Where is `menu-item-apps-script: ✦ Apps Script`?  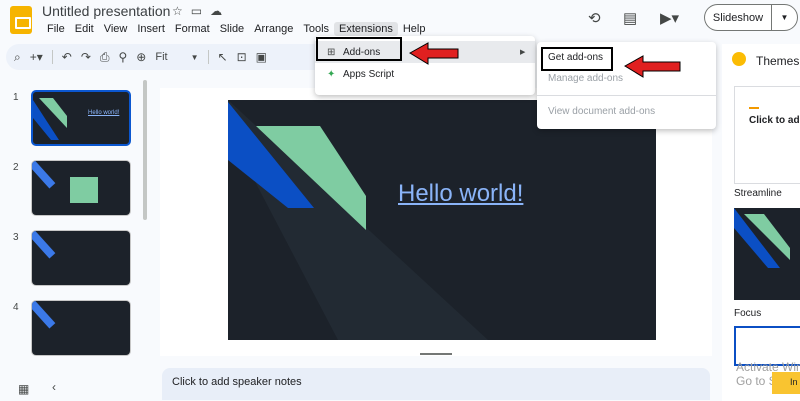
menu-item-apps-script: ✦ Apps Script is located at coordinates (425, 74).